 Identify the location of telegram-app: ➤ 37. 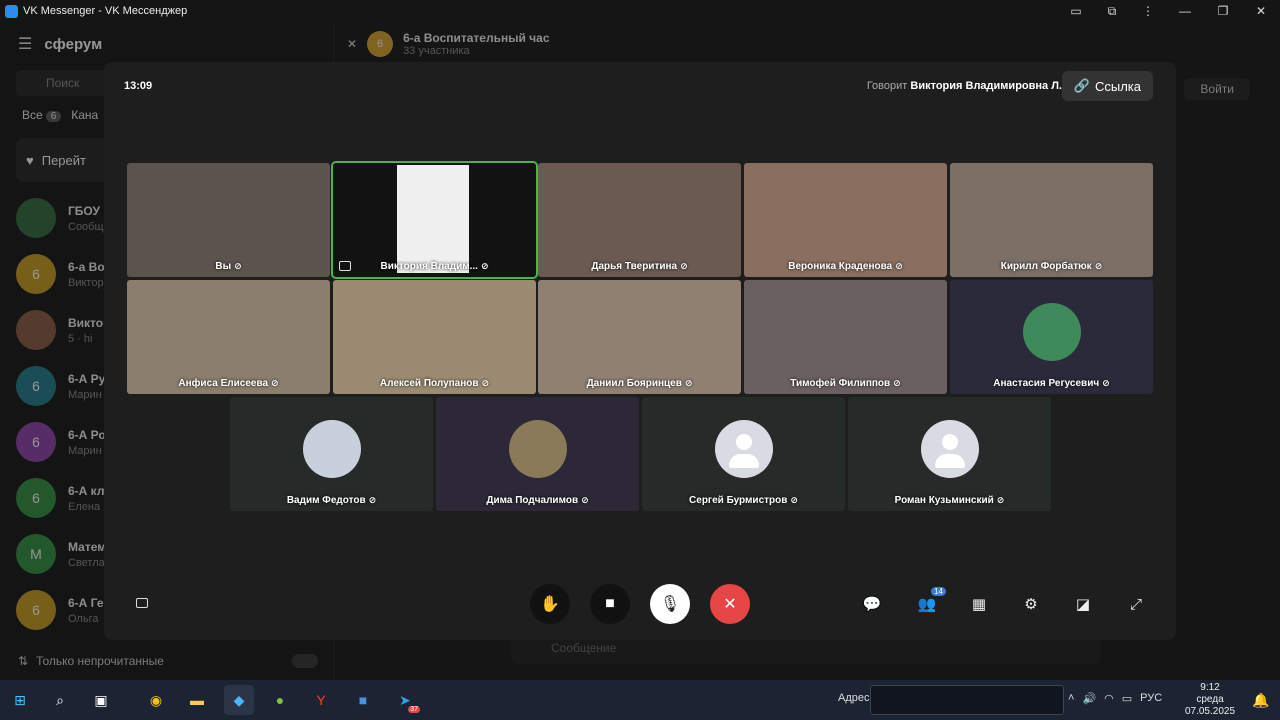
(405, 700).